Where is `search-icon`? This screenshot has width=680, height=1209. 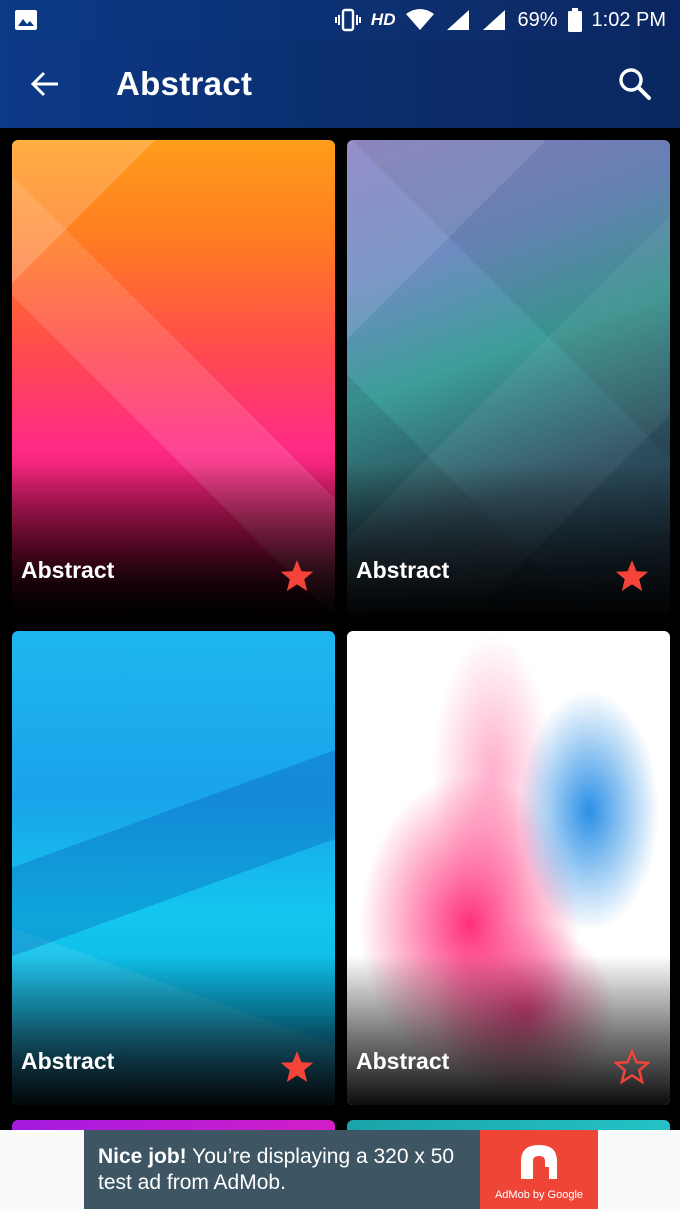
search-icon is located at coordinates (635, 84).